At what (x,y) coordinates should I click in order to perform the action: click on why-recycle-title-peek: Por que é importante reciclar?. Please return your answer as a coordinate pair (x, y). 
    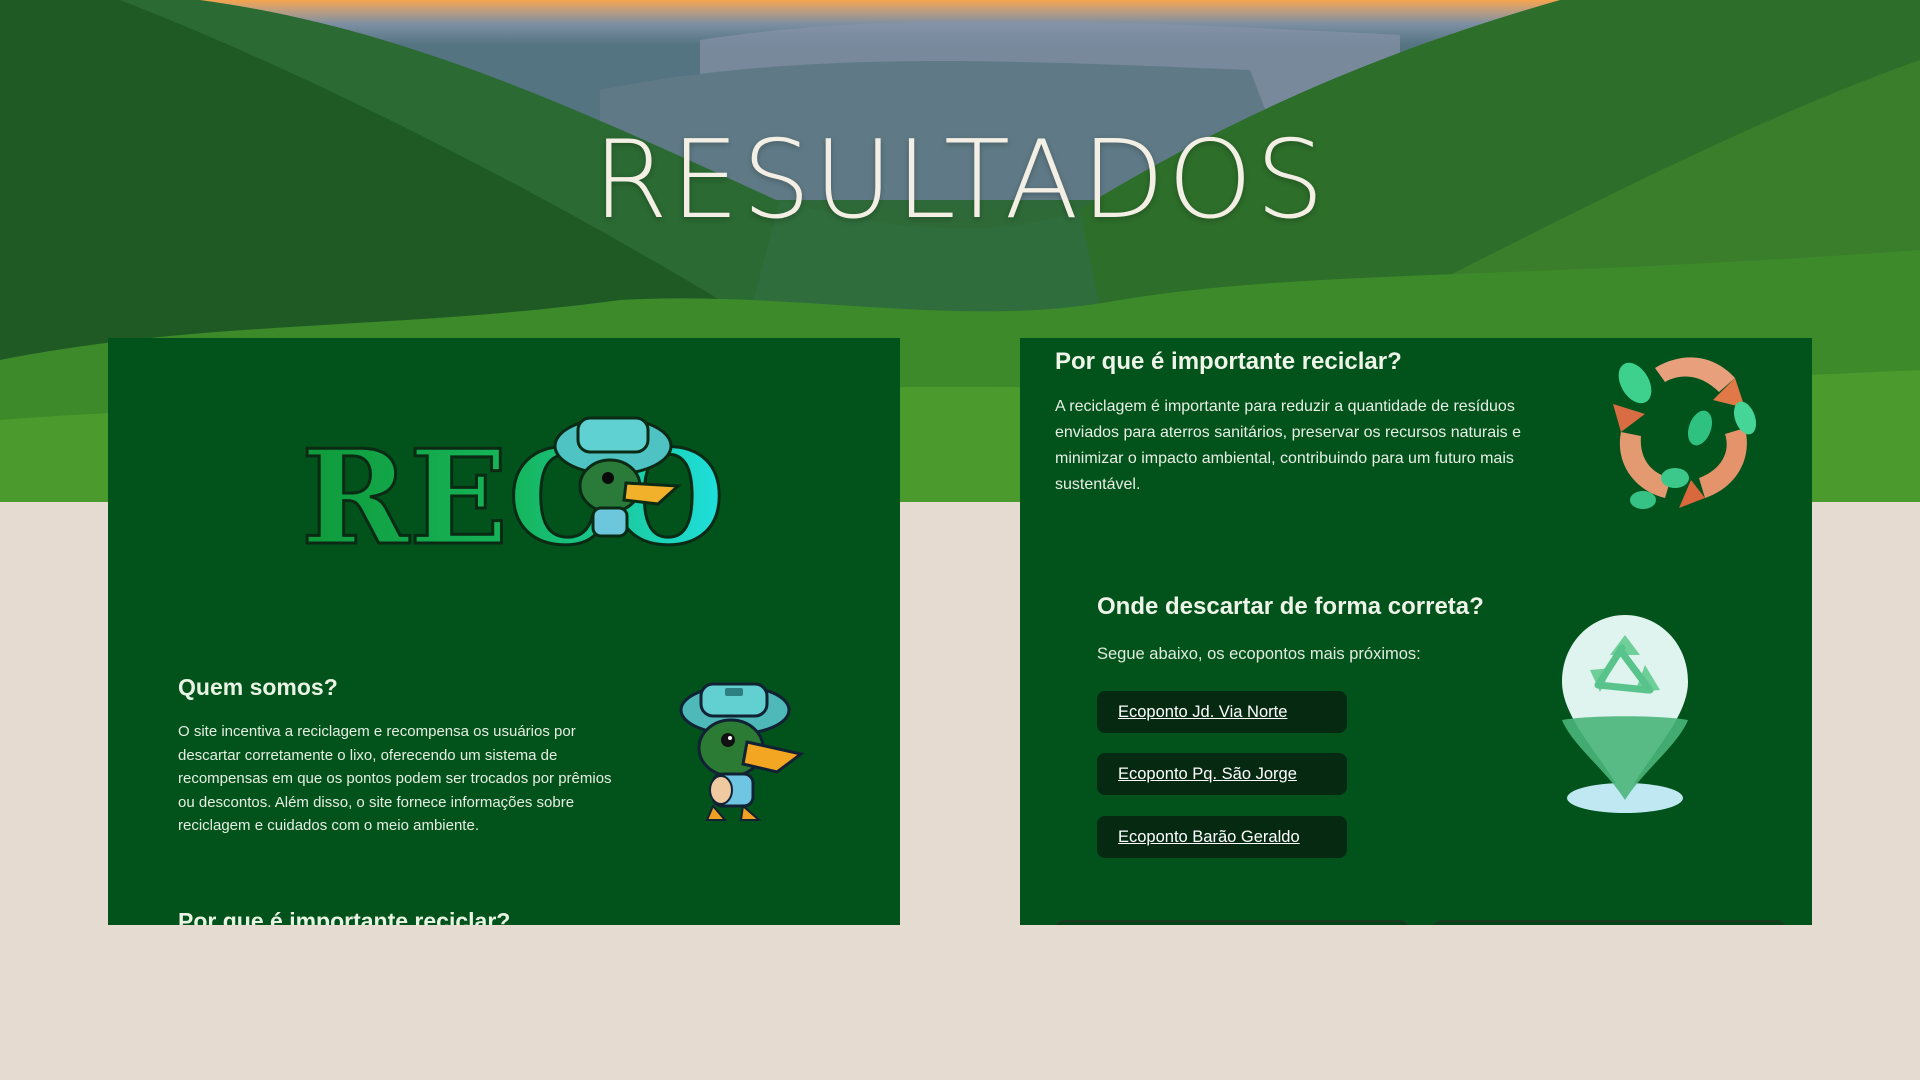
    Looking at the image, I should click on (344, 916).